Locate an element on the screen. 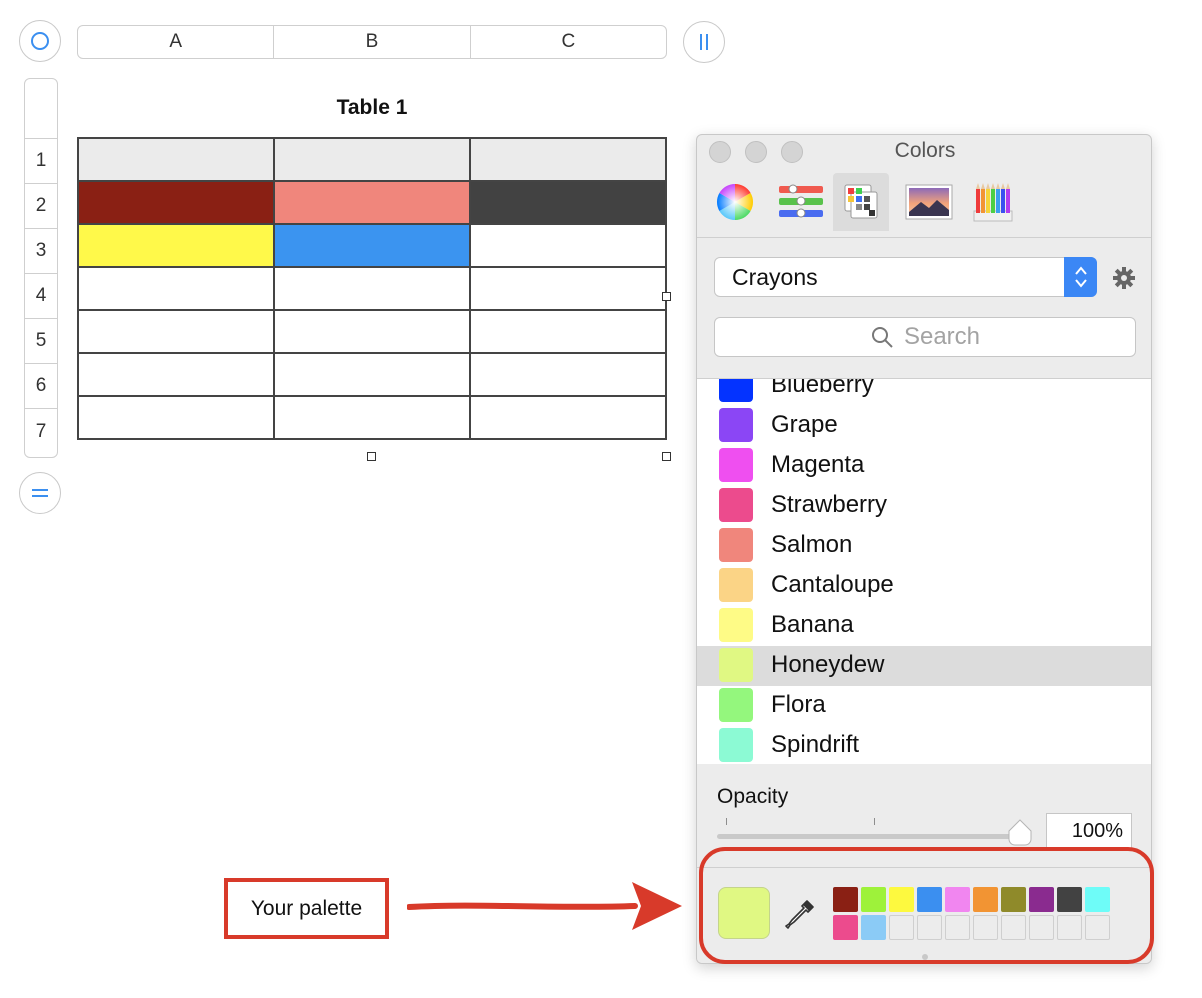 Image resolution: width=1202 pixels, height=998 pixels. image-palettes-icon is located at coordinates (929, 202).